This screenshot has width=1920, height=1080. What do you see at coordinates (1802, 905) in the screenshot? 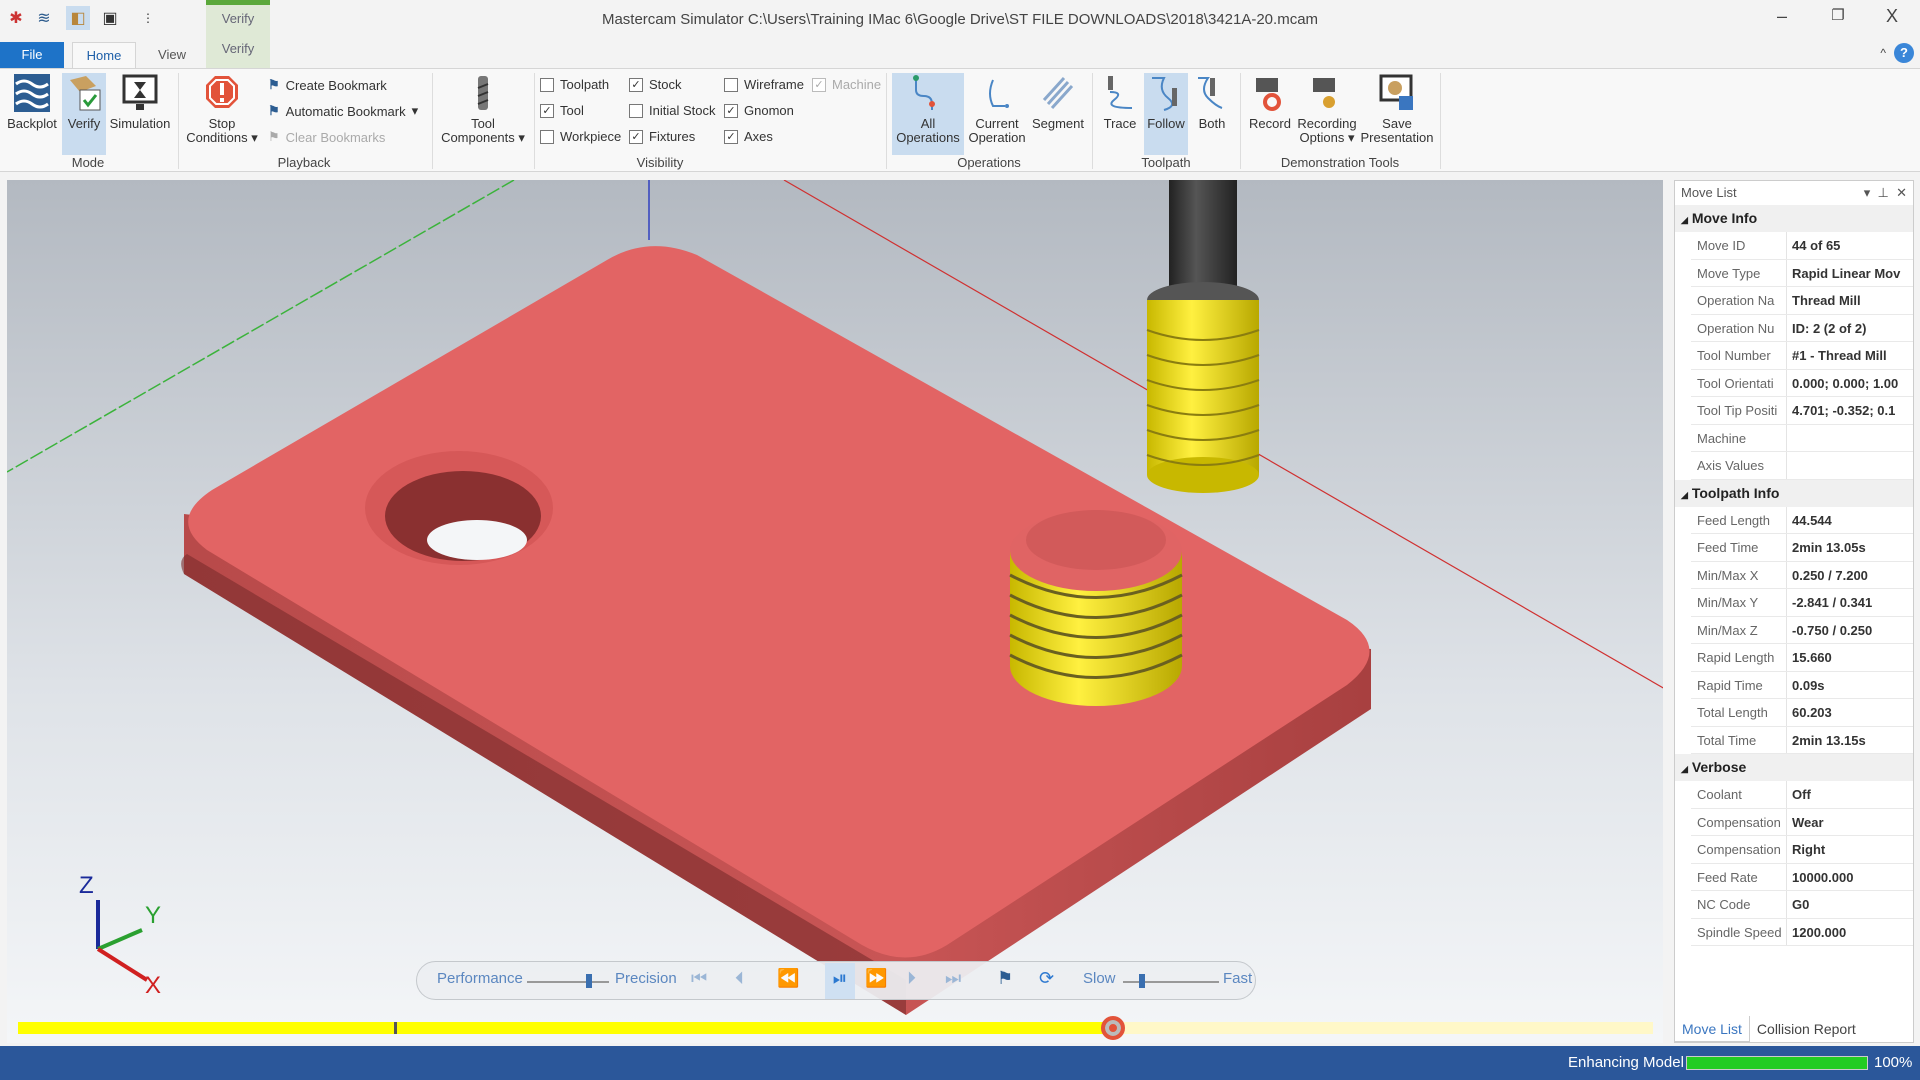
I see `property-row: NC Code G0` at bounding box center [1802, 905].